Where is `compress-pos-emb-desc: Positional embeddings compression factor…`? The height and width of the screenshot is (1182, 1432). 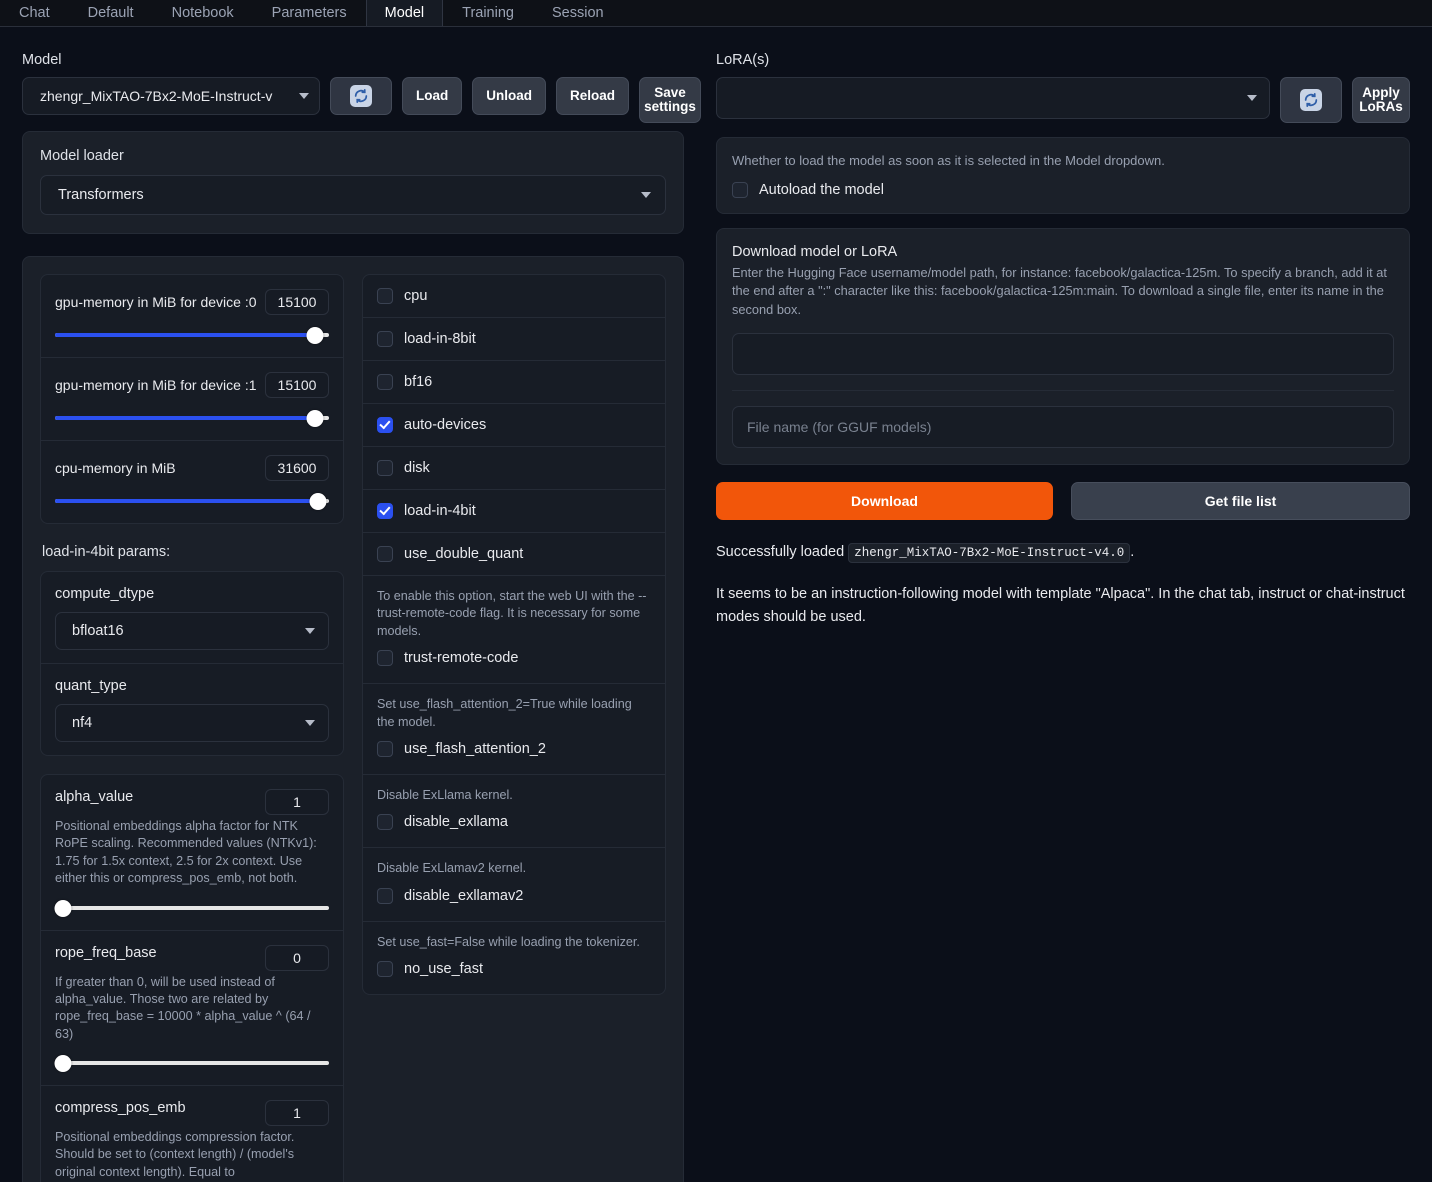 compress-pos-emb-desc: Positional embeddings compression factor… is located at coordinates (175, 1154).